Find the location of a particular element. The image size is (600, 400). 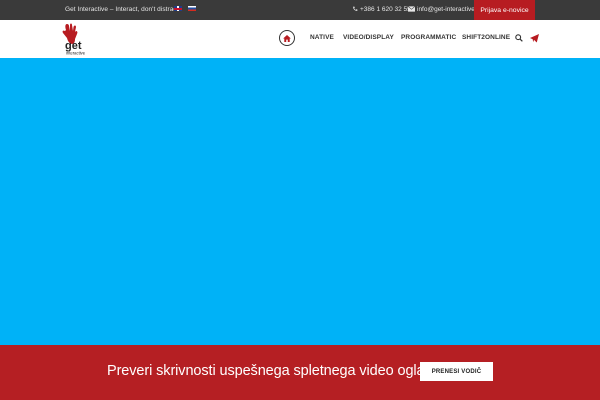

phone-icon is located at coordinates (355, 8).